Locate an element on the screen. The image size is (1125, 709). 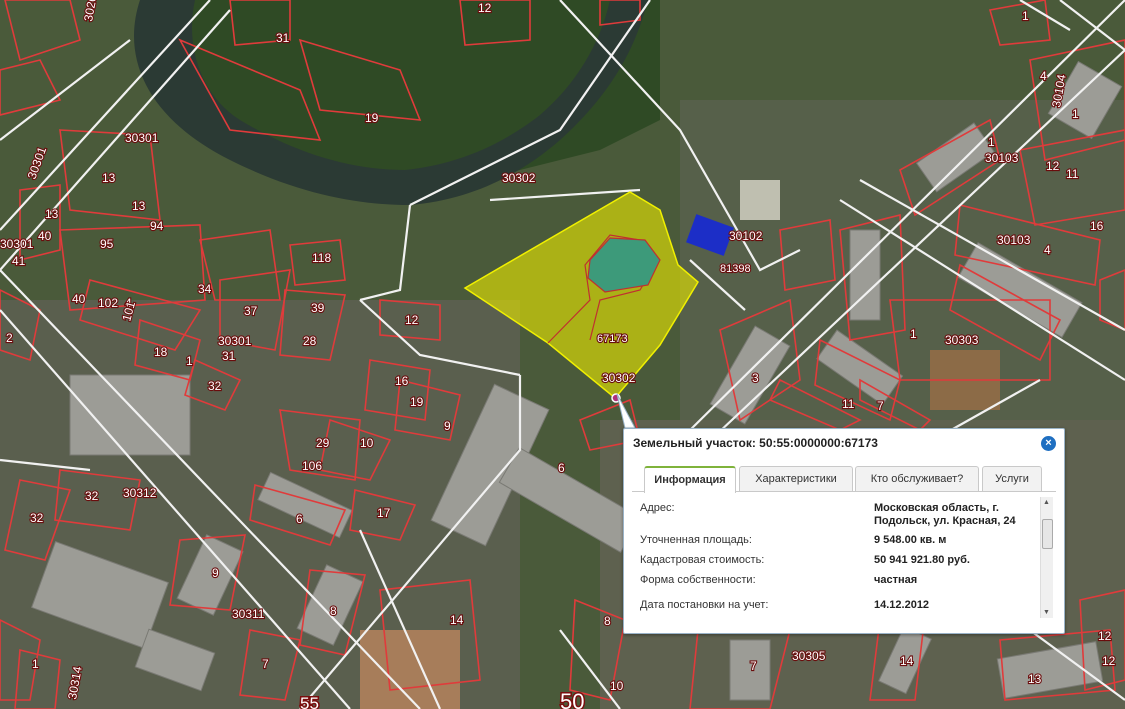
scrollbar: ▲ ▼ is located at coordinates (1046, 557).